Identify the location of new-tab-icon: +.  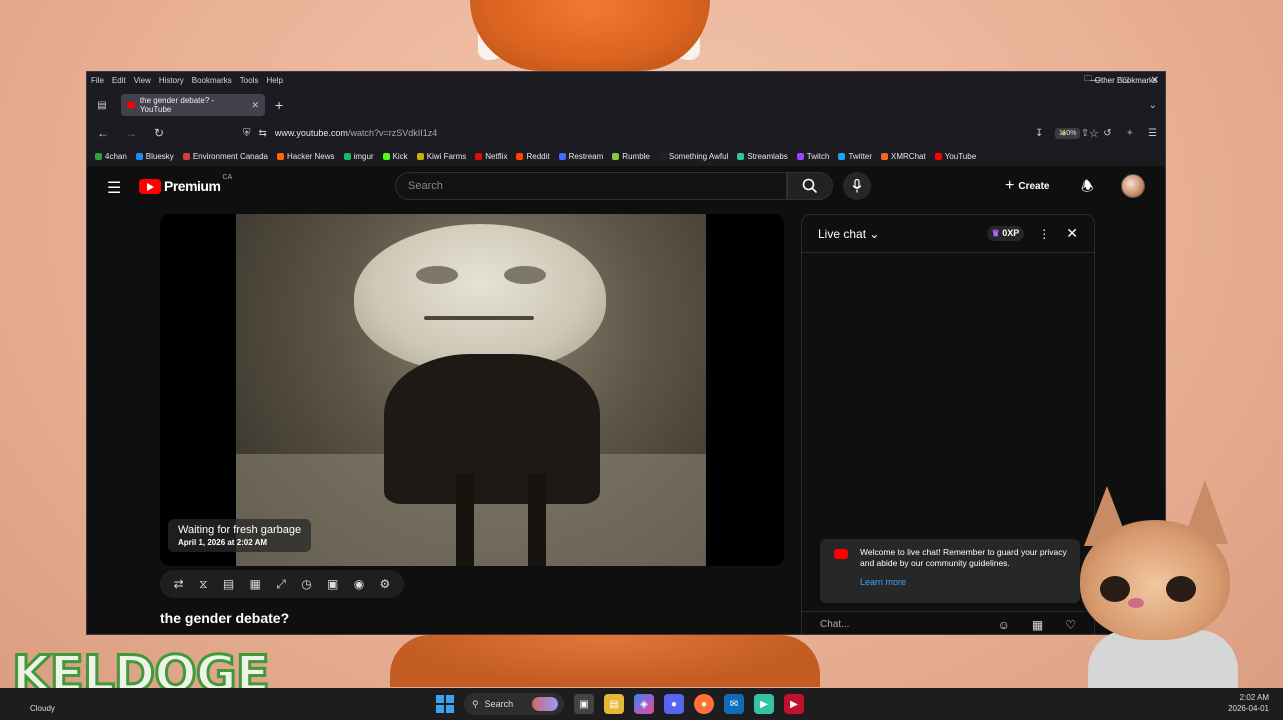
(279, 105).